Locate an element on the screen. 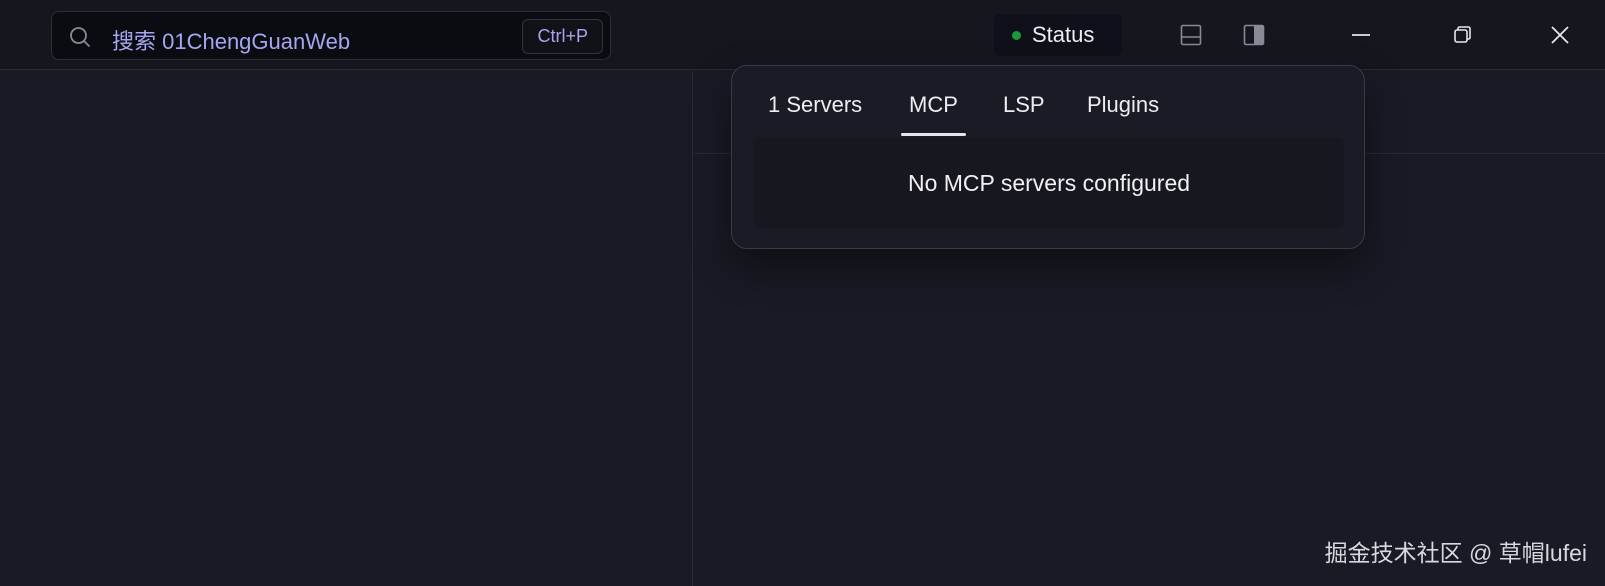 The image size is (1605, 586). minimize-icon is located at coordinates (1361, 35).